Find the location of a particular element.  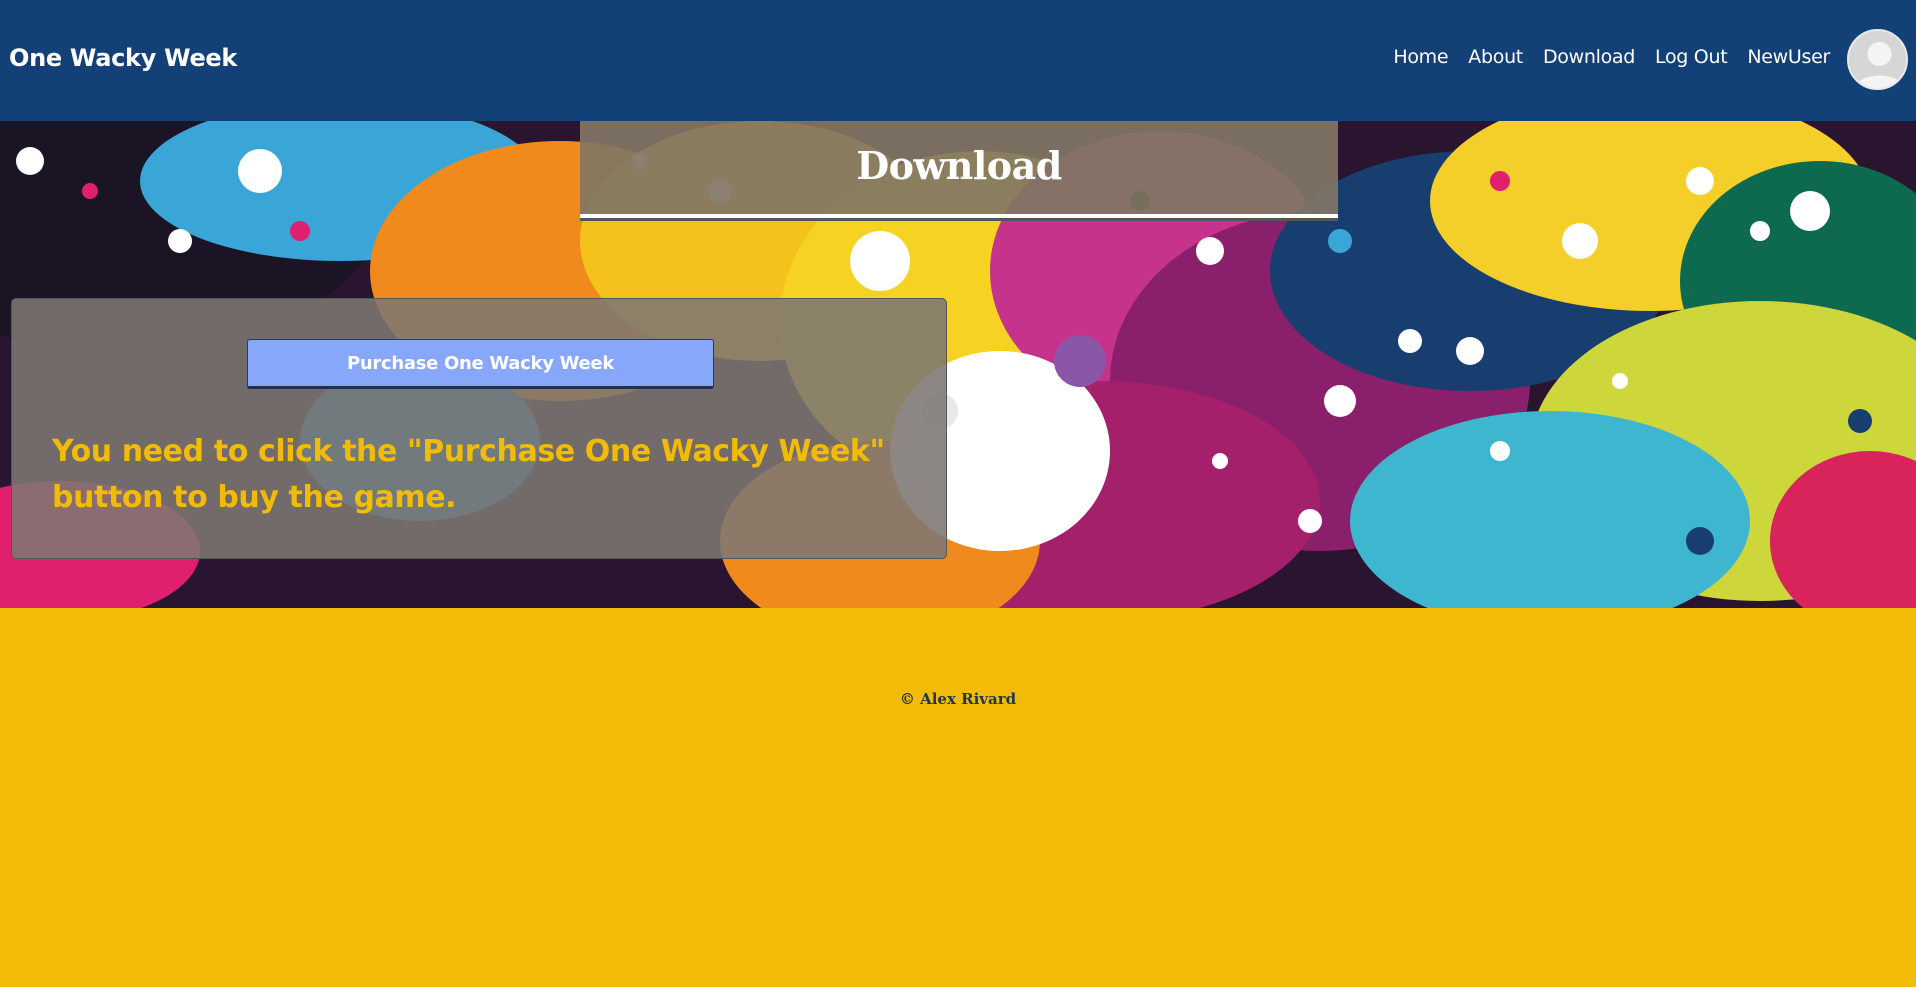

brand-title: One Wacky Week is located at coordinates (123, 58).